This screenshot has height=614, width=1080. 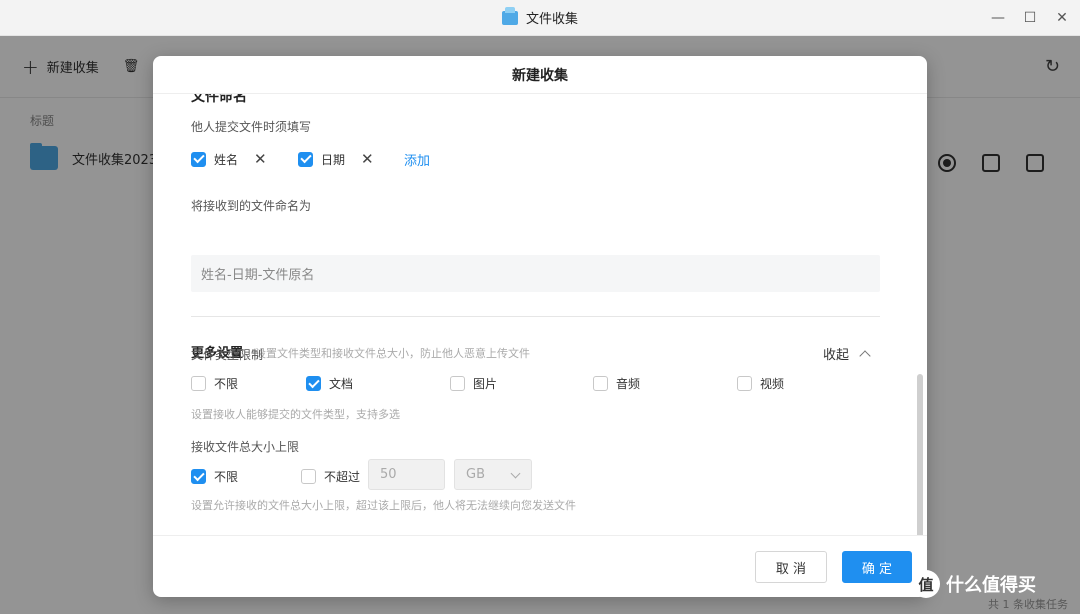 I want to click on title-bar: 文件收集 — ☐ ✕, so click(x=540, y=18).